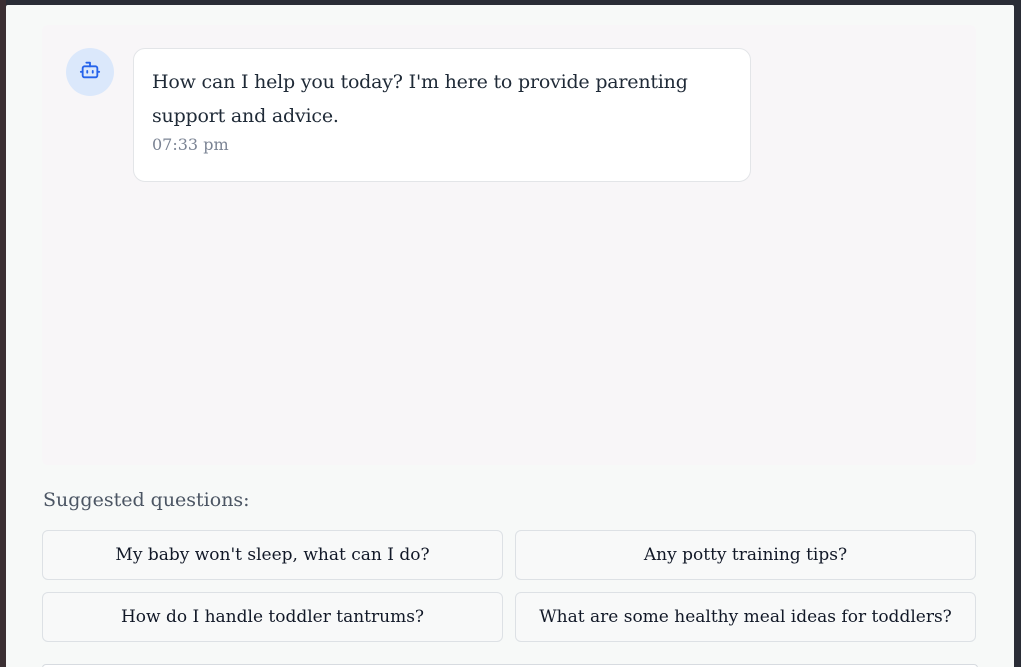 The width and height of the screenshot is (1021, 667). What do you see at coordinates (272, 555) in the screenshot?
I see `suggestion-button-sleep: My baby won't sleep, what can I do?` at bounding box center [272, 555].